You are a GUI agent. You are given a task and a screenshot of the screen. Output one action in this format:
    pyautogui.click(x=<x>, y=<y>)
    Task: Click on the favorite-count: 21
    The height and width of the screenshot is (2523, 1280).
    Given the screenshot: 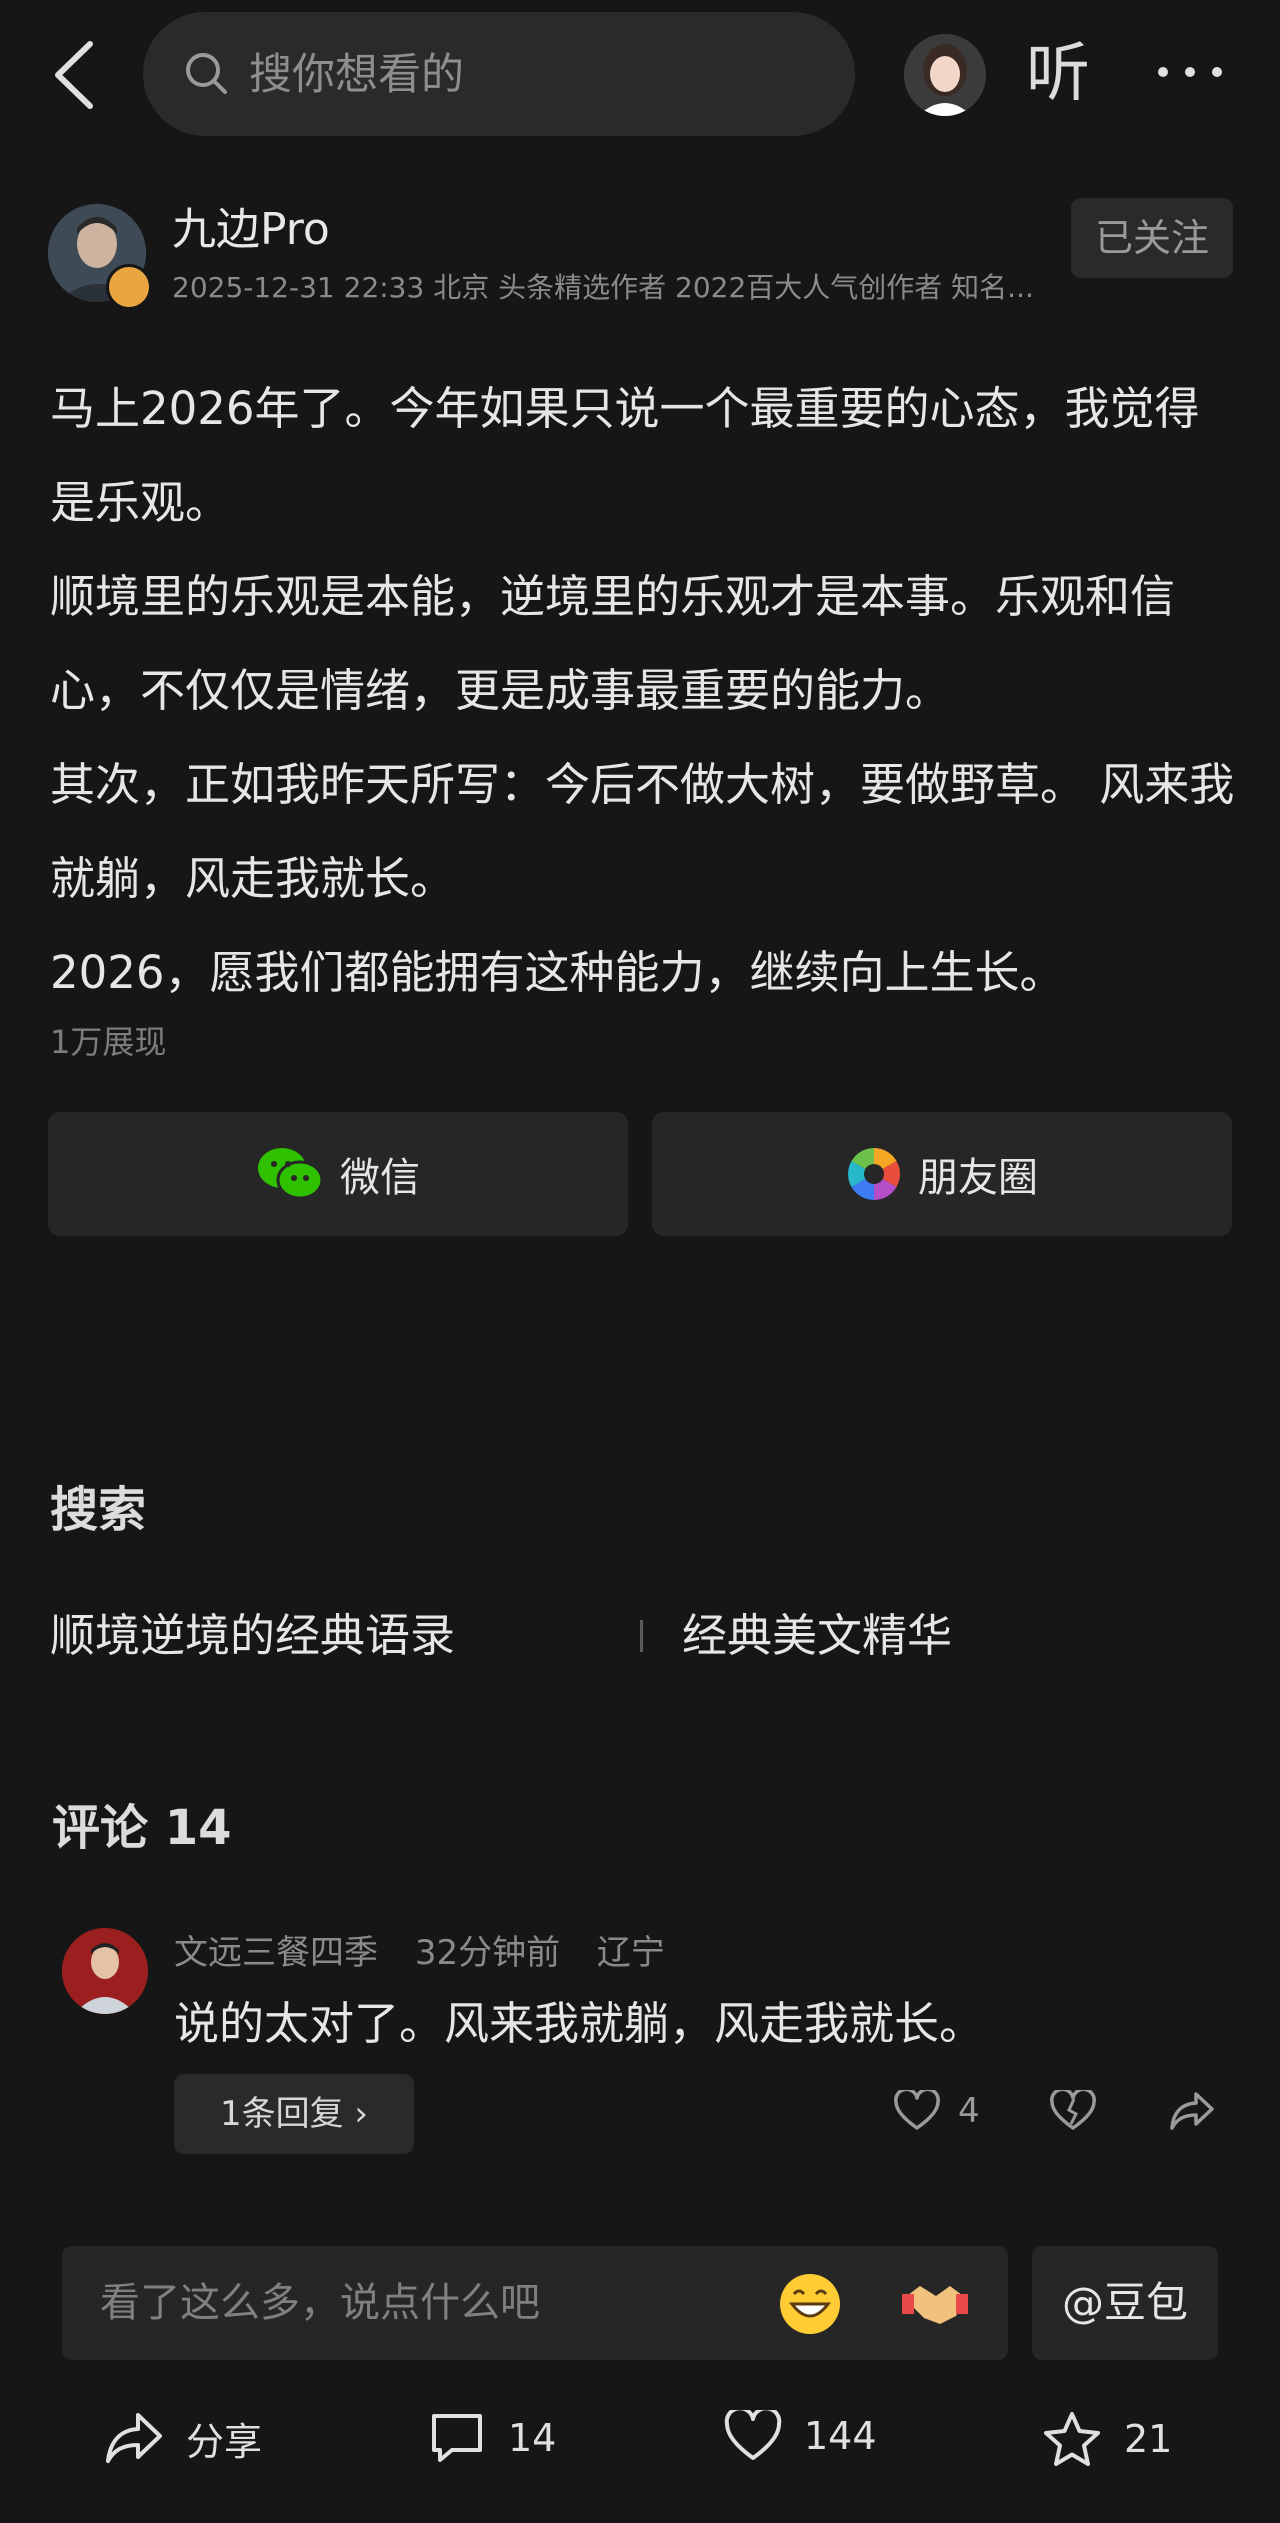 What is the action you would take?
    pyautogui.click(x=1148, y=2439)
    